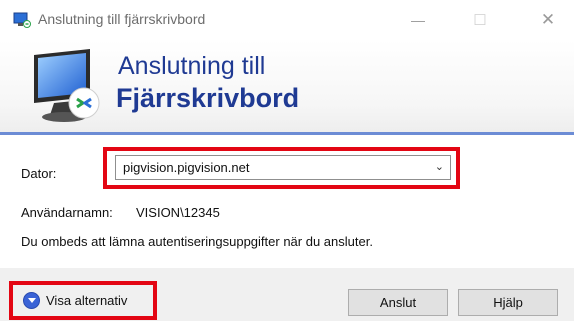 Image resolution: width=574 pixels, height=321 pixels. I want to click on banner-divider, so click(287, 133).